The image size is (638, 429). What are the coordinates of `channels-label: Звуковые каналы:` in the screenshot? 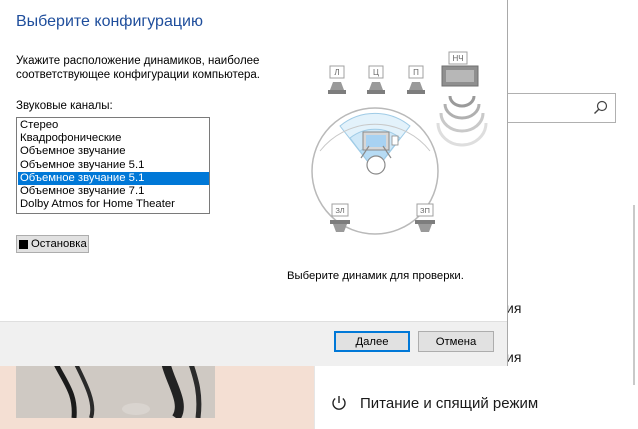 It's located at (64, 106).